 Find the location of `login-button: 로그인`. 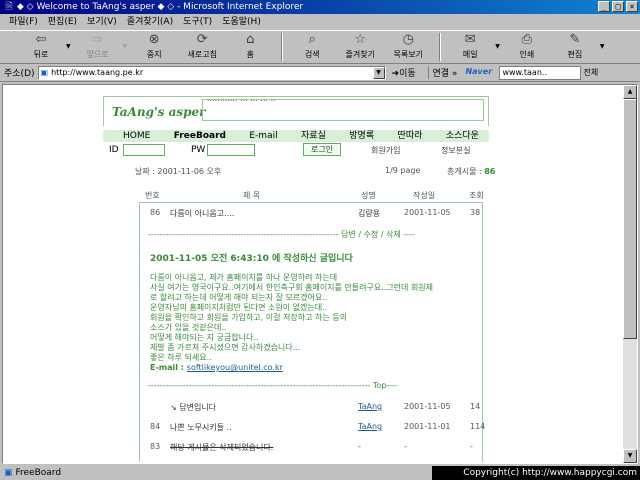

login-button: 로그인 is located at coordinates (322, 149).